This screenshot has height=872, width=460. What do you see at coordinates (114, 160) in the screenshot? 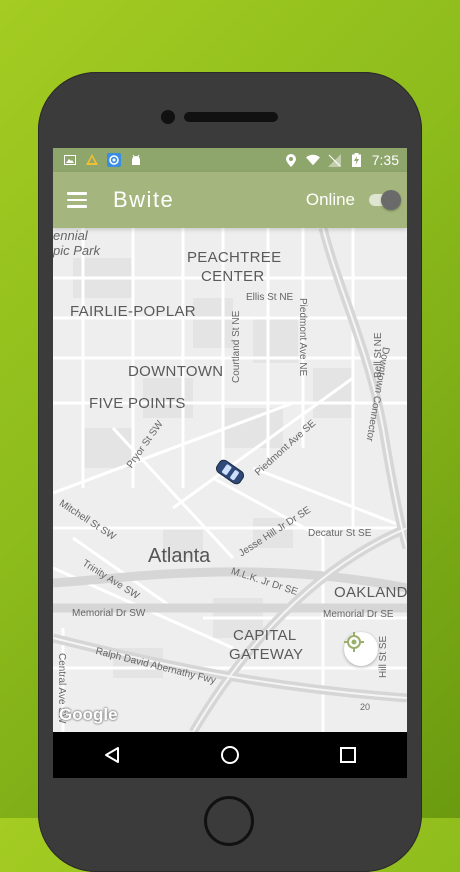
I see `settings-app-icon` at bounding box center [114, 160].